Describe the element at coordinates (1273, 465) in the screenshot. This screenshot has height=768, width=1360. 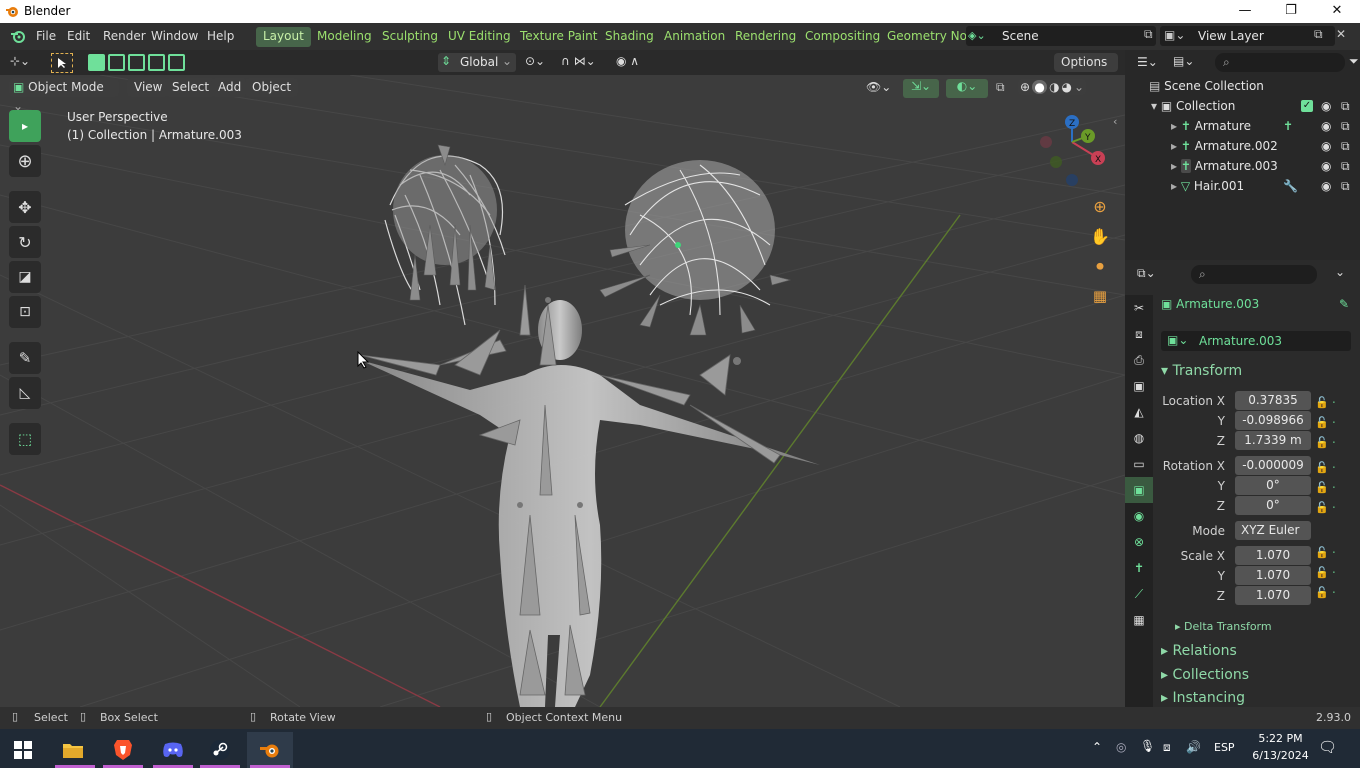
I see `rotation-x-field: -0.000009` at that location.